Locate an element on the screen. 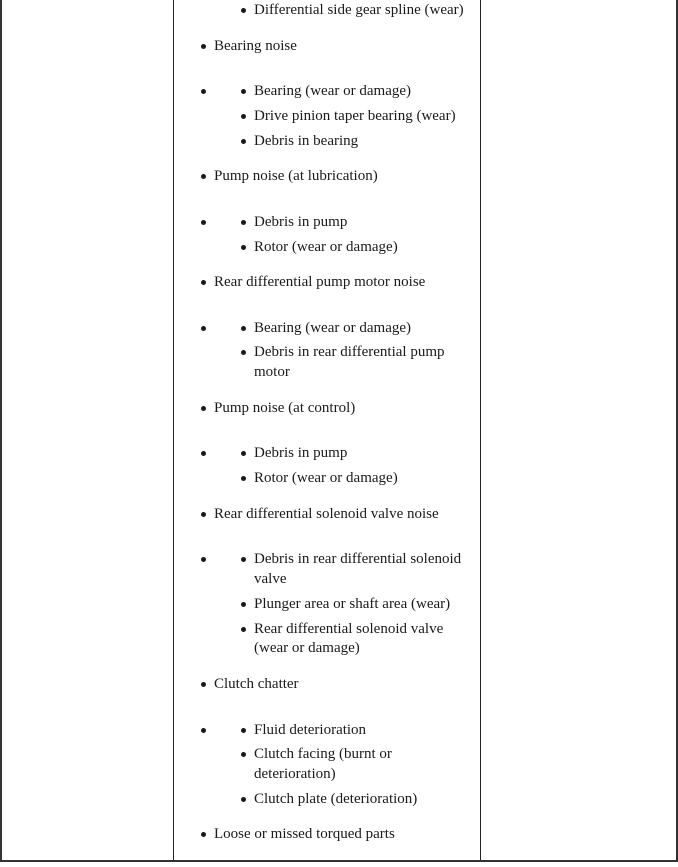 Image resolution: width=678 pixels, height=867 pixels. cause-item: Rear differential solenoid valve is located at coordinates (349, 629).